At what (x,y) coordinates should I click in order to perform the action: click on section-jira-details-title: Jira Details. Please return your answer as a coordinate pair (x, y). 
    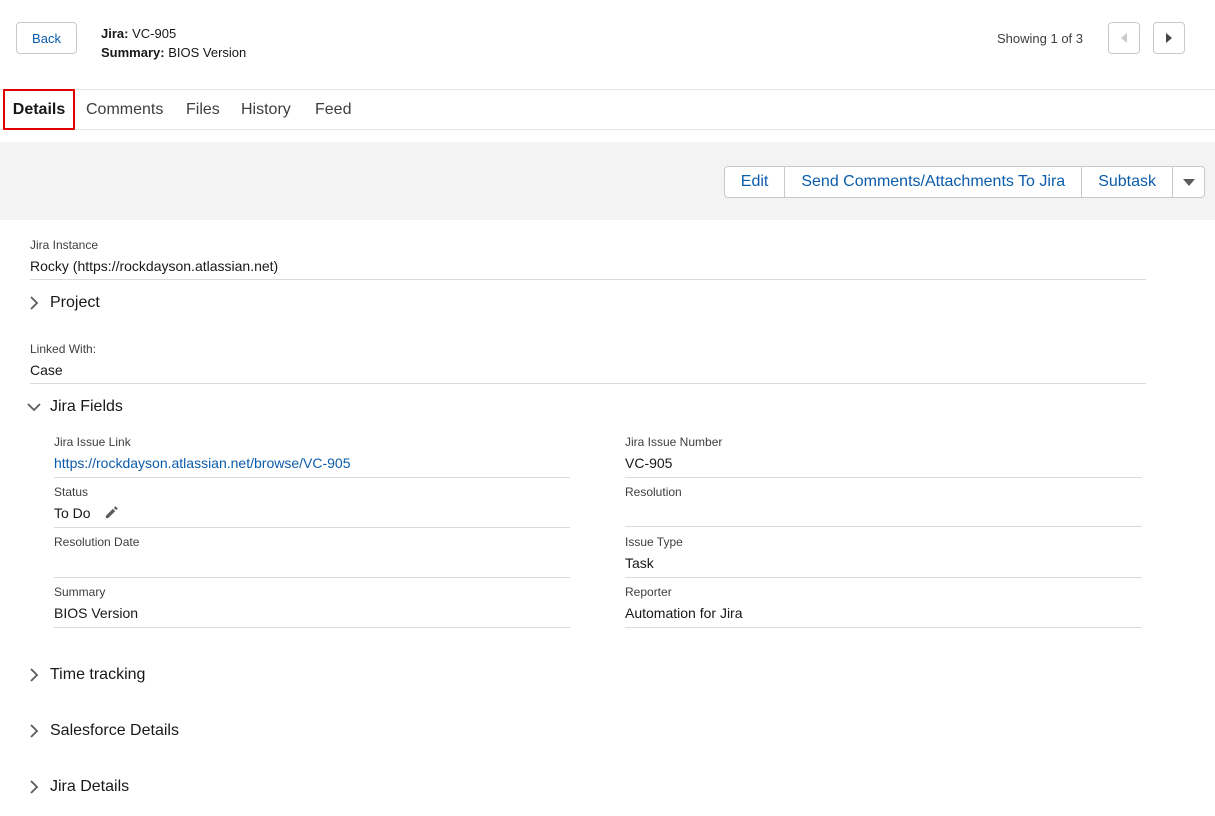
    Looking at the image, I should click on (90, 786).